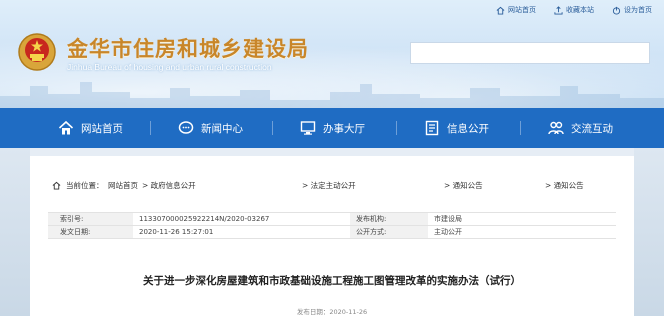  What do you see at coordinates (15, 232) in the screenshot?
I see `side-background-left` at bounding box center [15, 232].